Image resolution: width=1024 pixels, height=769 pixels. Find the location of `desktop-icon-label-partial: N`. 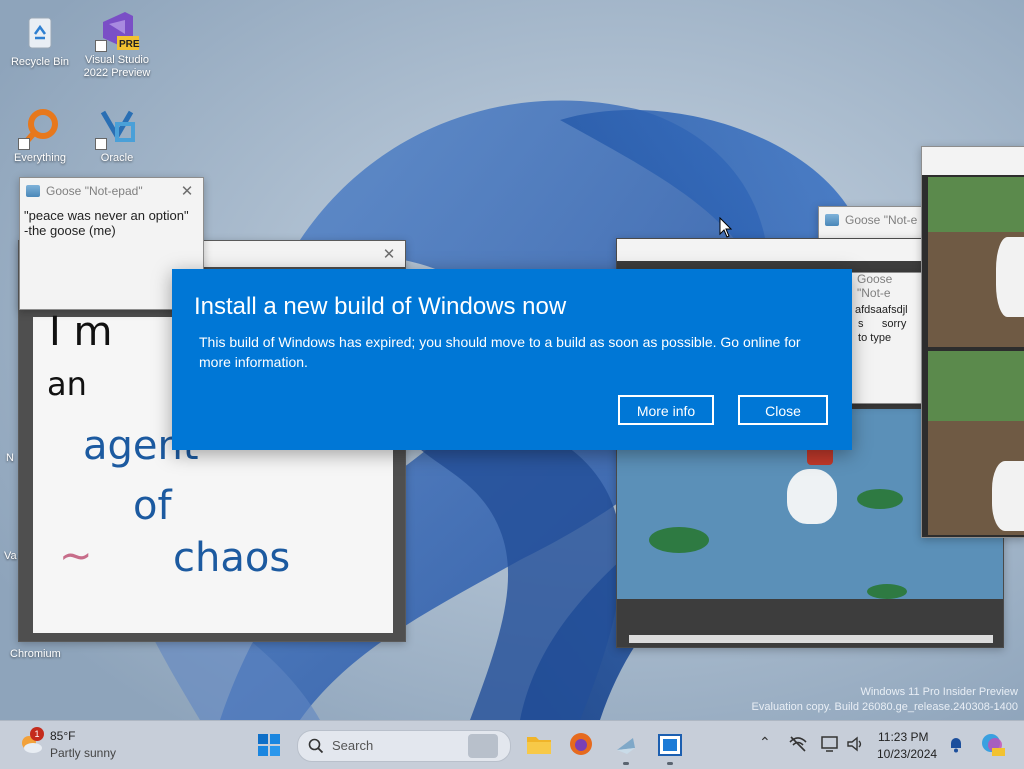

desktop-icon-label-partial: N is located at coordinates (10, 458).